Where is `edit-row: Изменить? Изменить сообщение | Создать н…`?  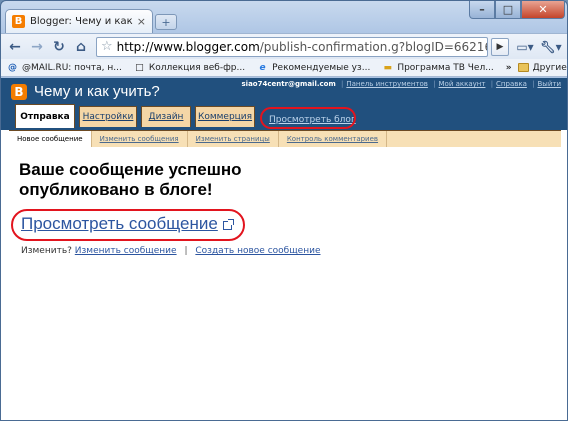 edit-row: Изменить? Изменить сообщение | Создать н… is located at coordinates (171, 251).